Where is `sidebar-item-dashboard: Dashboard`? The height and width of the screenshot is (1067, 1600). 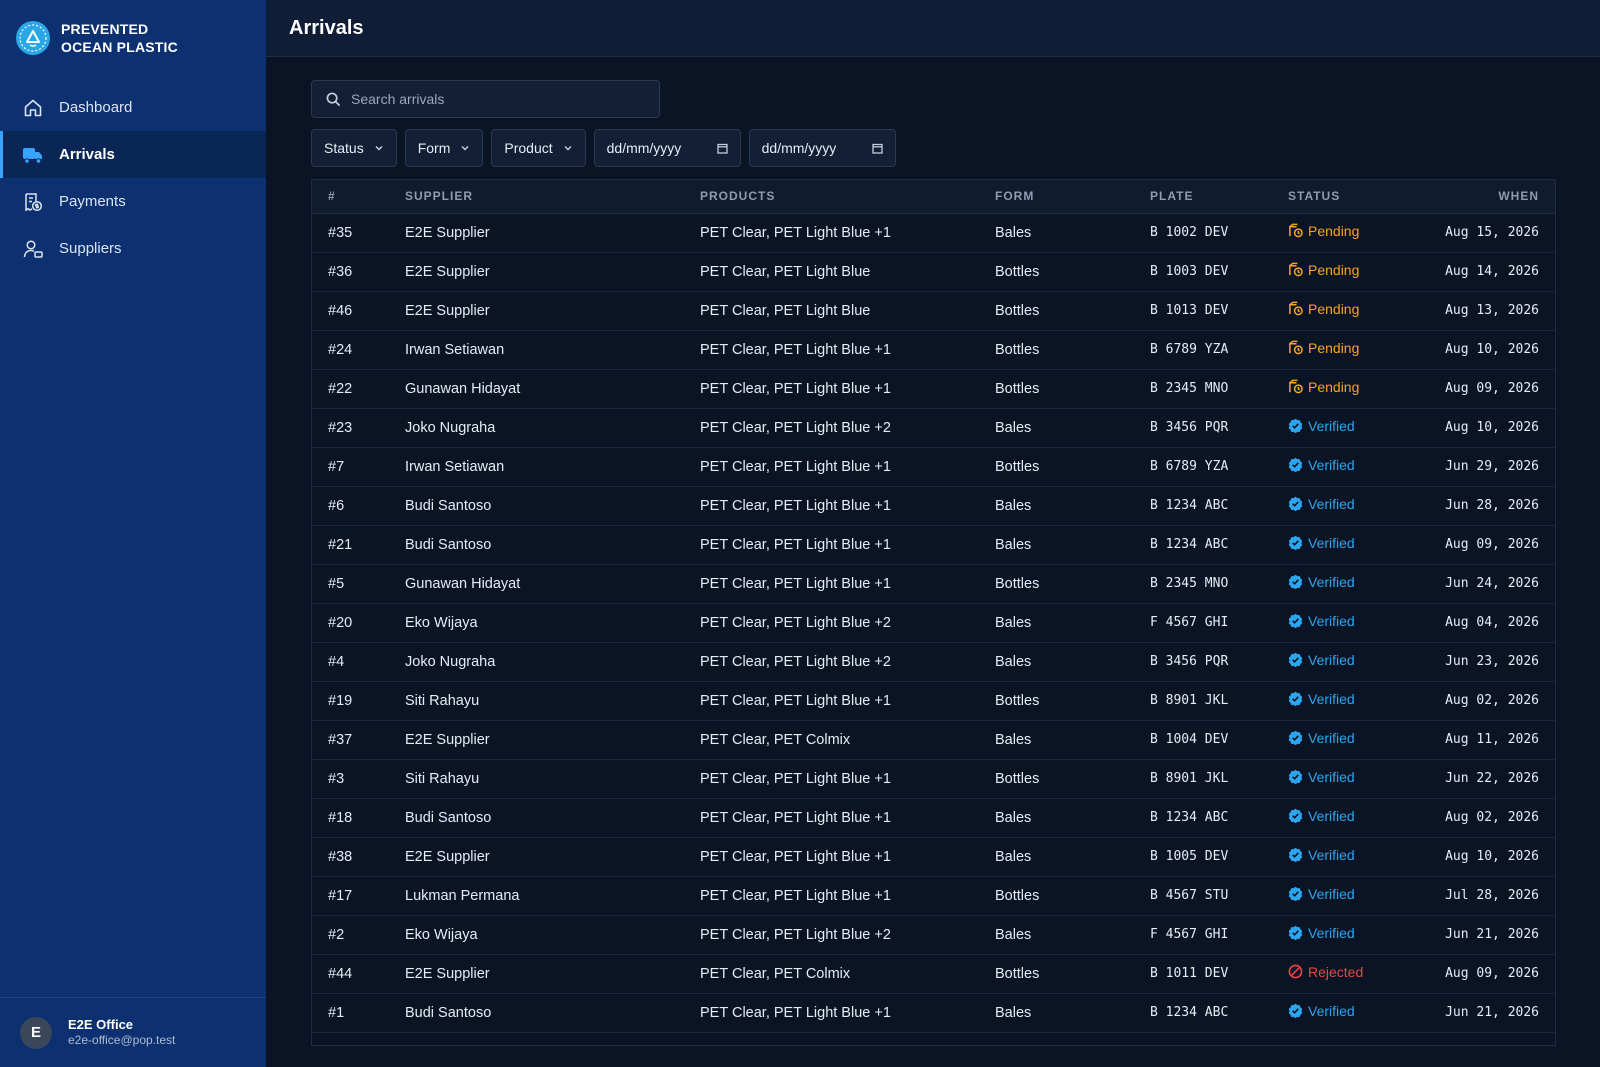 sidebar-item-dashboard: Dashboard is located at coordinates (133, 107).